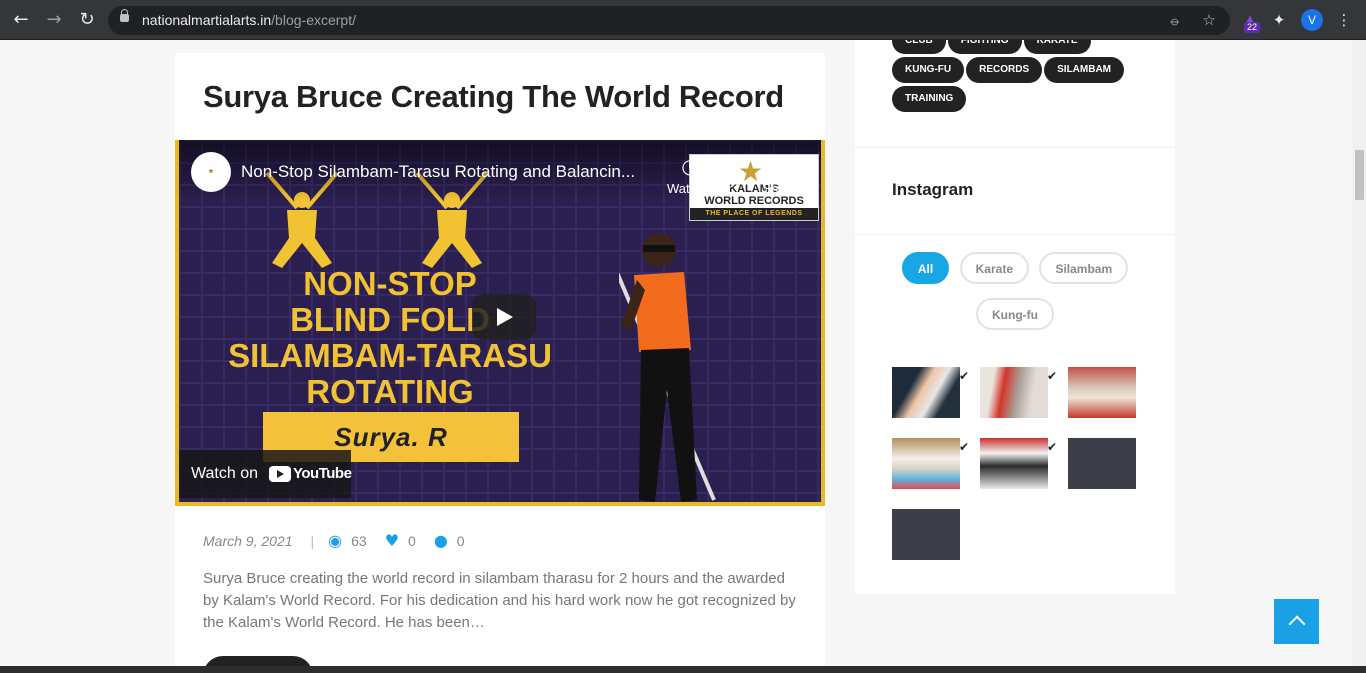 The height and width of the screenshot is (673, 1366). What do you see at coordinates (1359, 353) in the screenshot?
I see `vertical-scrollbar` at bounding box center [1359, 353].